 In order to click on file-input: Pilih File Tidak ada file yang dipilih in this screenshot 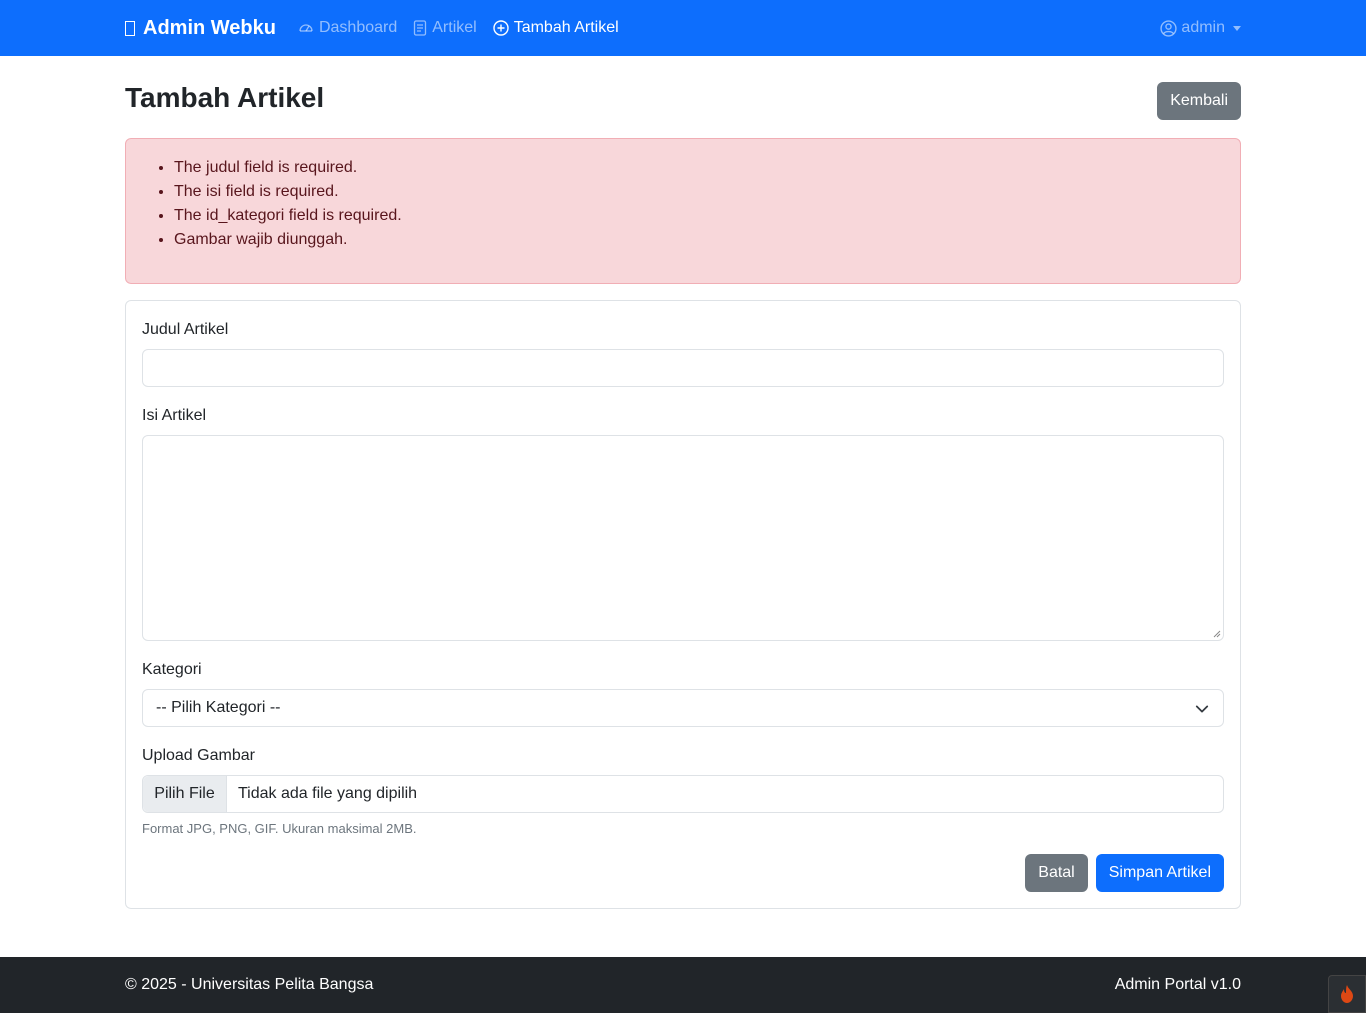, I will do `click(683, 794)`.